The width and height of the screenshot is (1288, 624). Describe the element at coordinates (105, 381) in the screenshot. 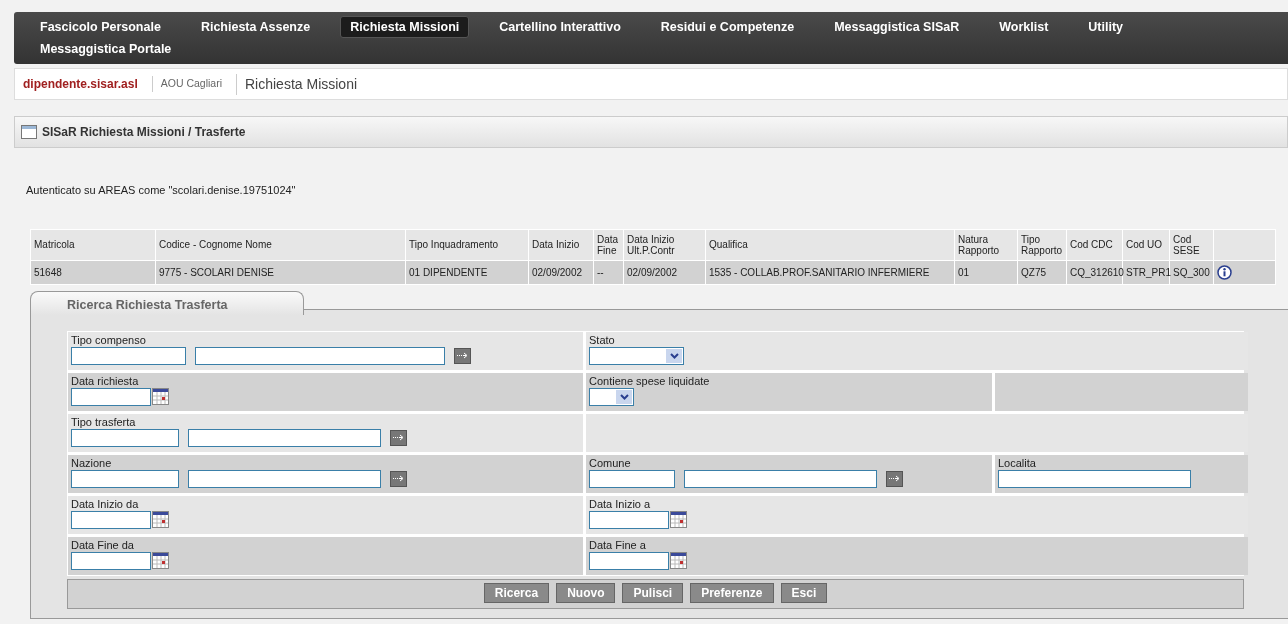

I see `field-label: Data richiesta` at that location.